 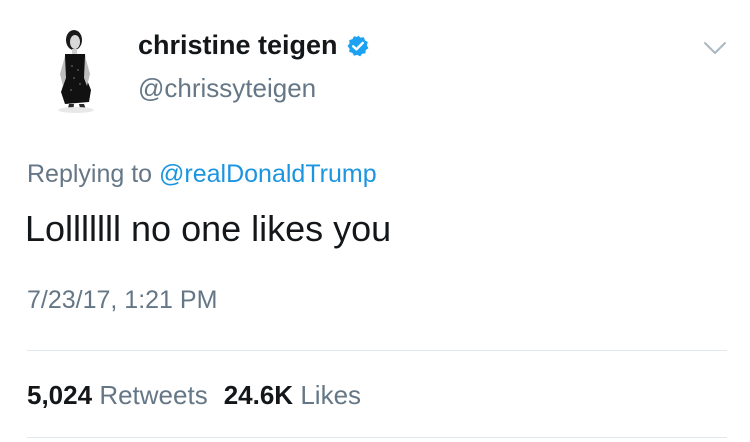 What do you see at coordinates (122, 300) in the screenshot?
I see `tweet-timestamp: 7/23/17, 1:21 PM` at bounding box center [122, 300].